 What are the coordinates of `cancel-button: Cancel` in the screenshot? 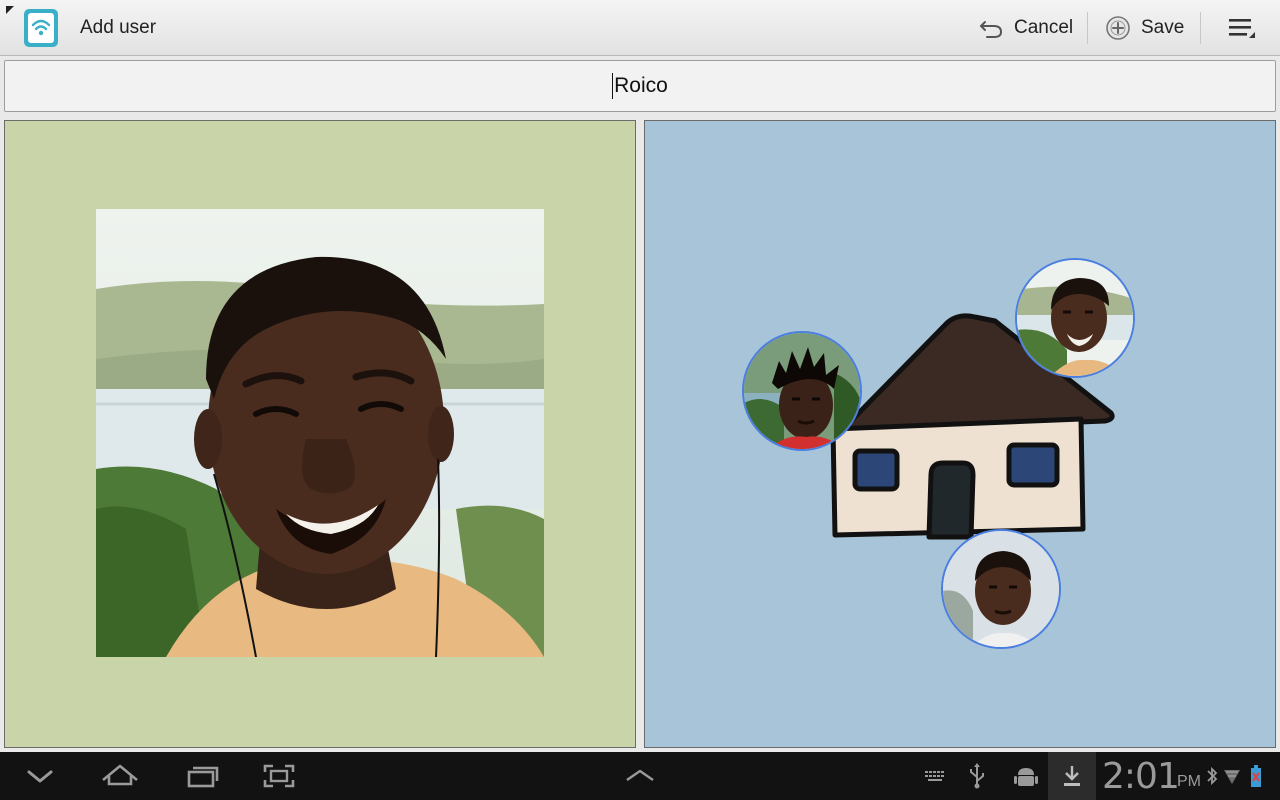 It's located at (1025, 28).